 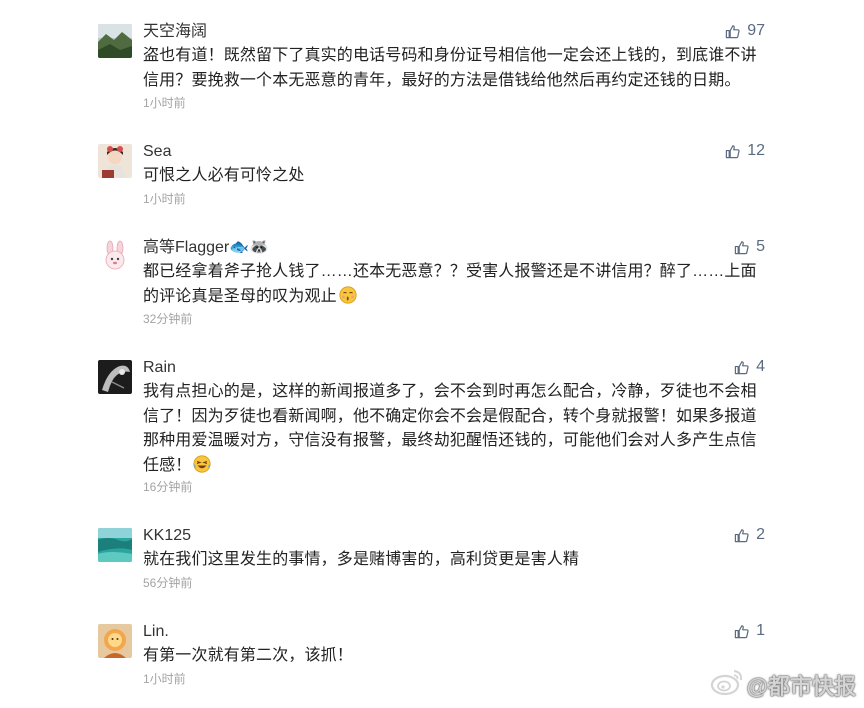 What do you see at coordinates (206, 248) in the screenshot?
I see `username: 高等Flagger🐟🦝` at bounding box center [206, 248].